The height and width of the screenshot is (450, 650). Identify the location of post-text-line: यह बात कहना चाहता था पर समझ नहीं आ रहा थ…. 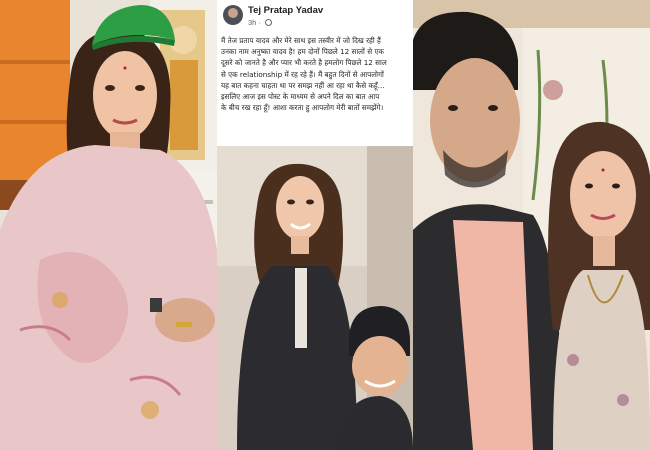
(303, 85).